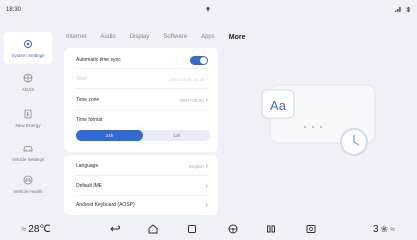  I want to click on time-format-24h: 24h, so click(109, 135).